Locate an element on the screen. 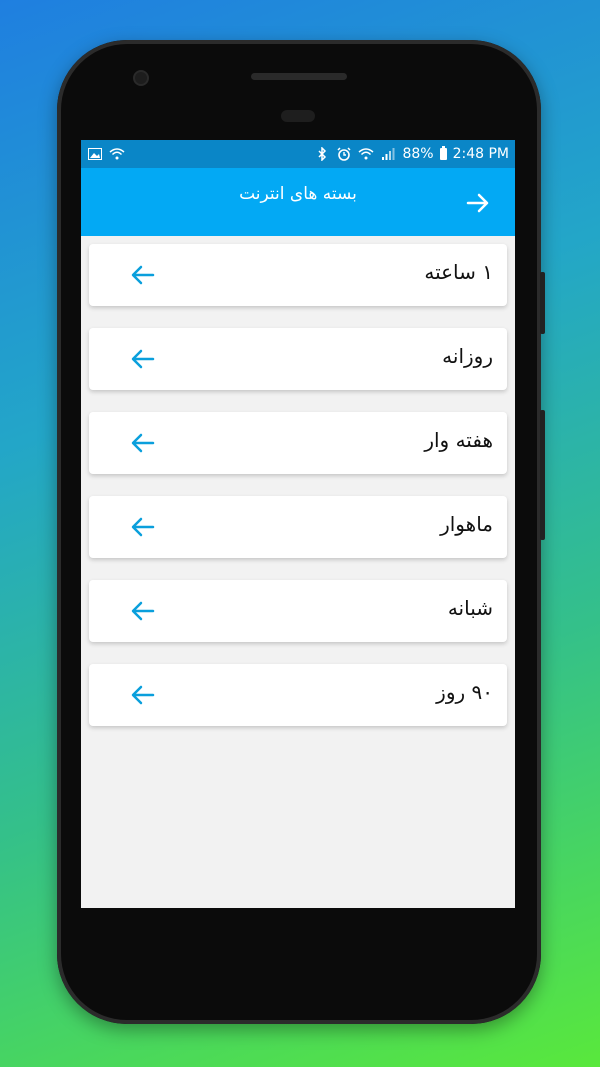 The image size is (600, 1067). list-item: شبانه is located at coordinates (298, 611).